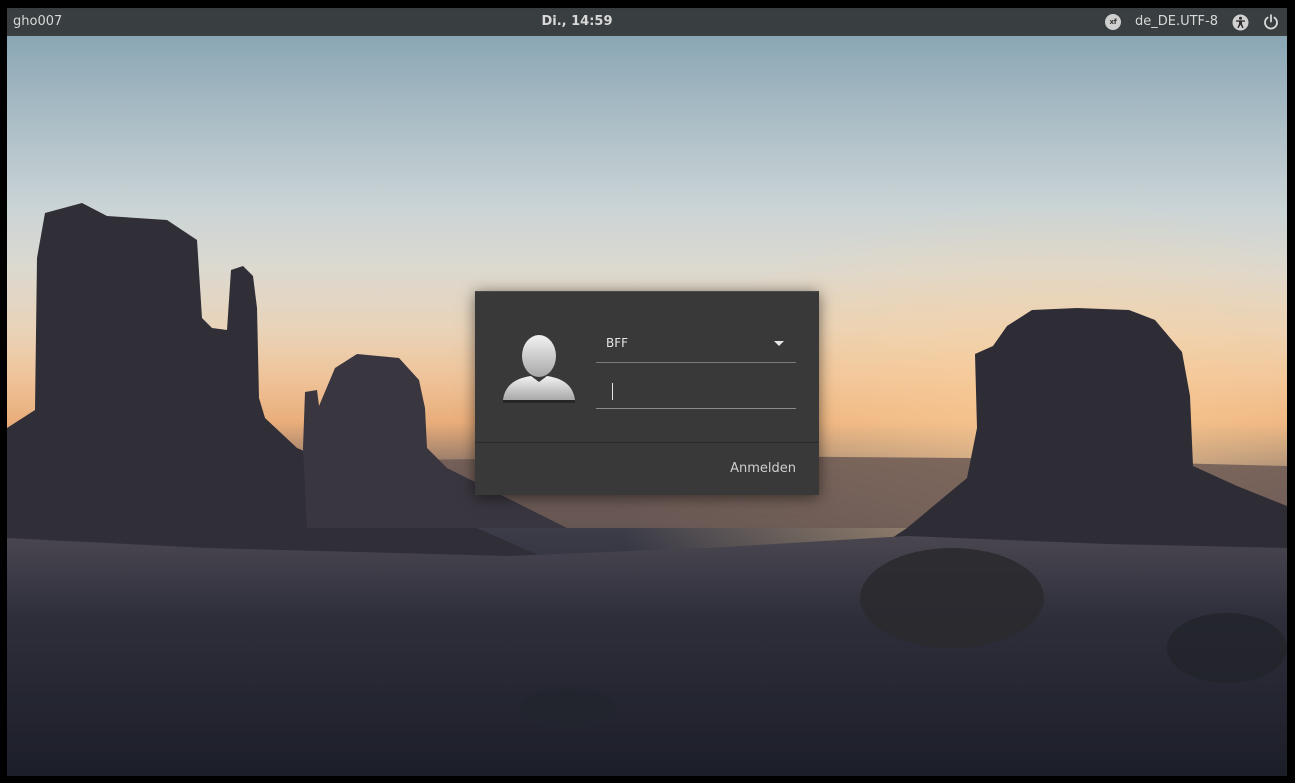 Image resolution: width=1295 pixels, height=783 pixels. I want to click on chevron-down-icon, so click(779, 343).